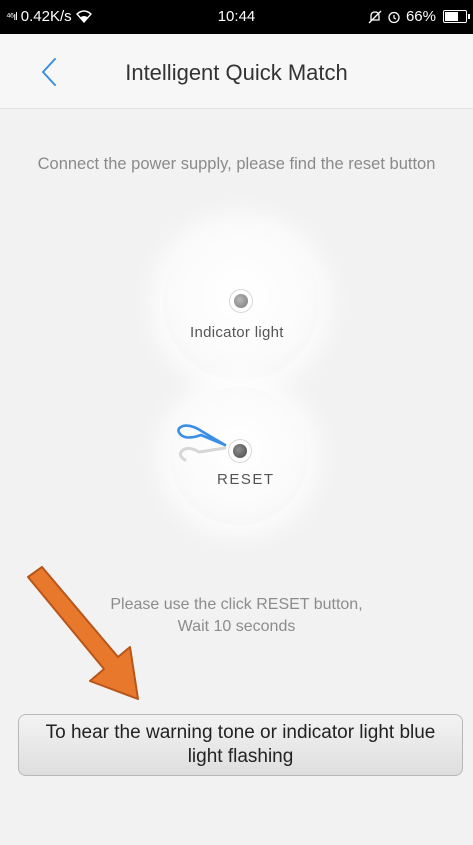 This screenshot has width=473, height=845. I want to click on status-right: 66%, so click(419, 16).